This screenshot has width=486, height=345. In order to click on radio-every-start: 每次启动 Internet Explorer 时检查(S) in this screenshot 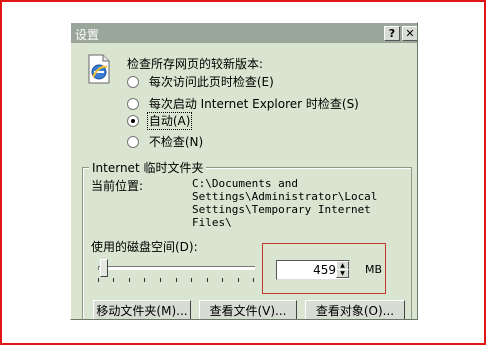, I will do `click(243, 103)`.